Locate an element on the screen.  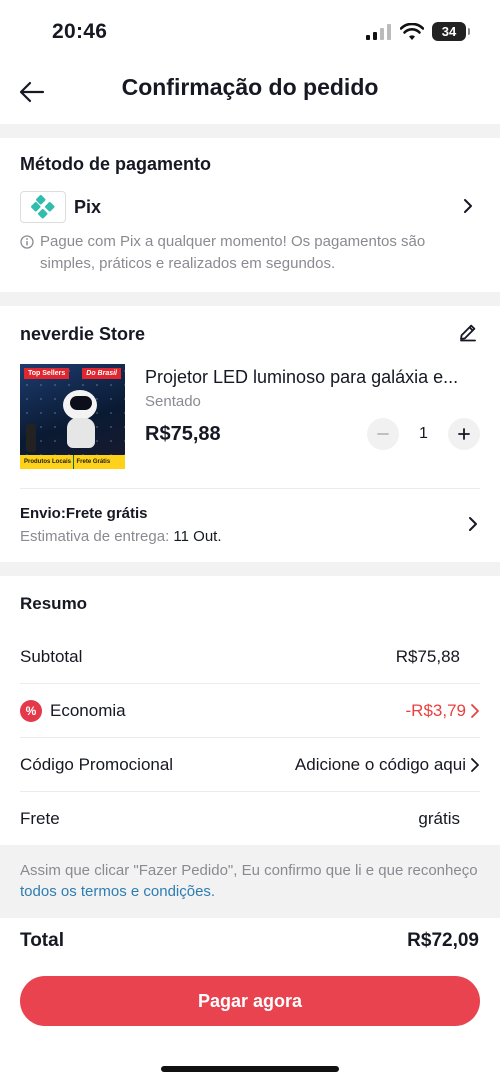
battery-icon: 34 is located at coordinates (451, 31).